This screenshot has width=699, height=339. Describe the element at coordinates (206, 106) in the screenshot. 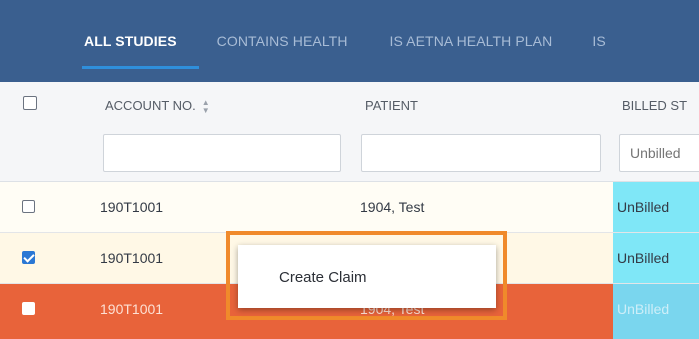

I see `sort-asc-icon: ▲ ▼` at that location.